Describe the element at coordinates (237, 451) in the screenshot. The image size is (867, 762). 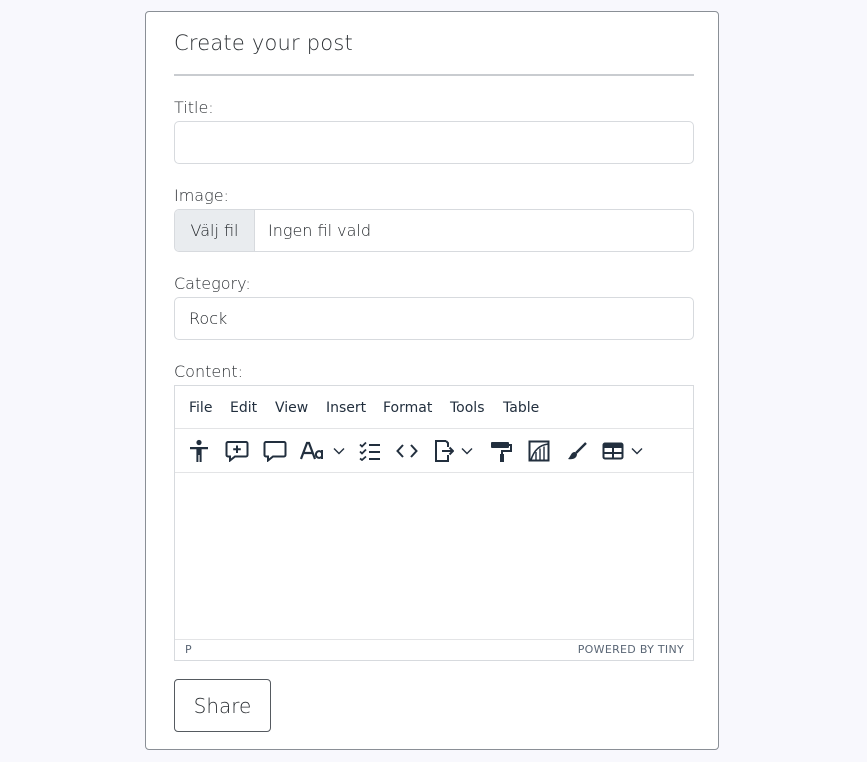
I see `add-comment-icon` at that location.